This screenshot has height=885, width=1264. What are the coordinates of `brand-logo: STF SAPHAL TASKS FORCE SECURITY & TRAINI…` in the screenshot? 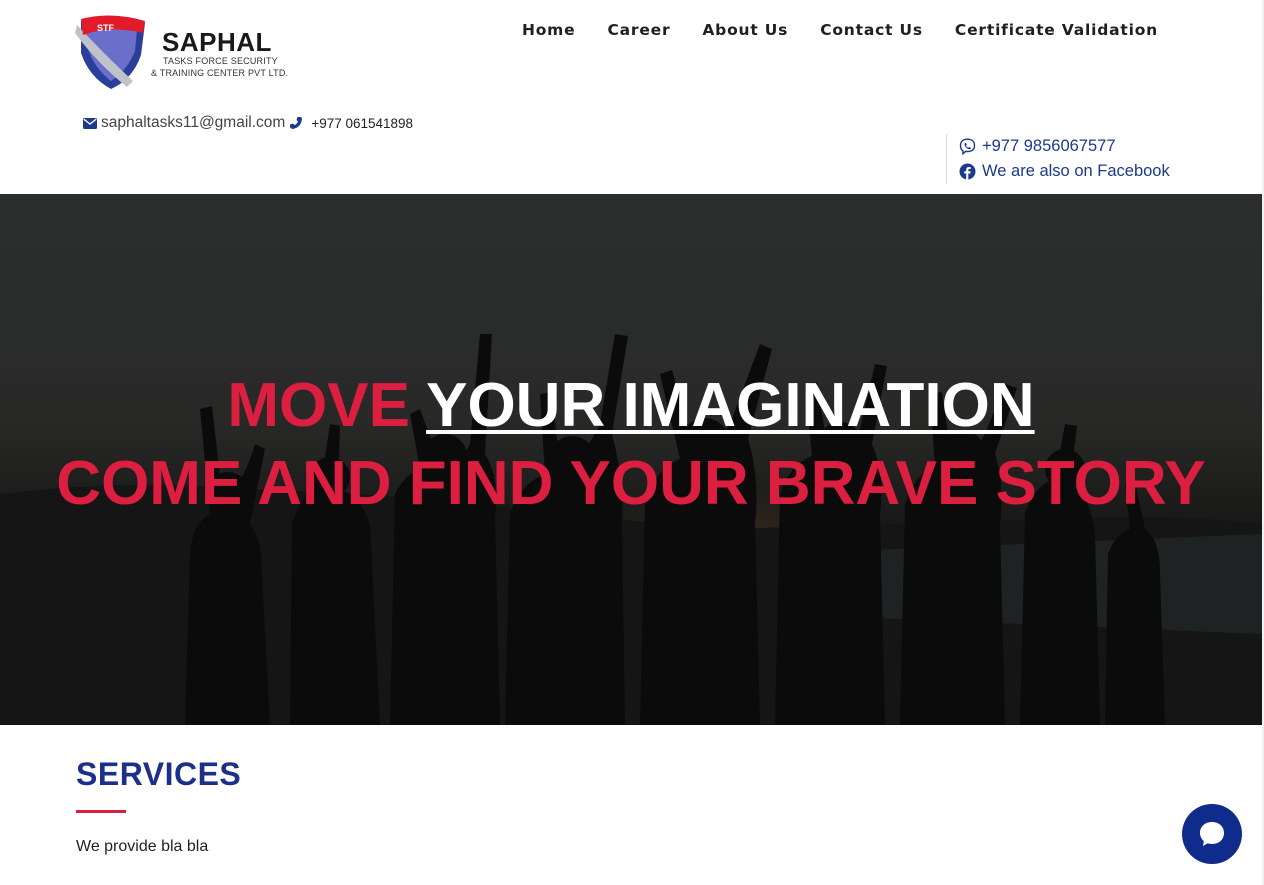 It's located at (185, 54).